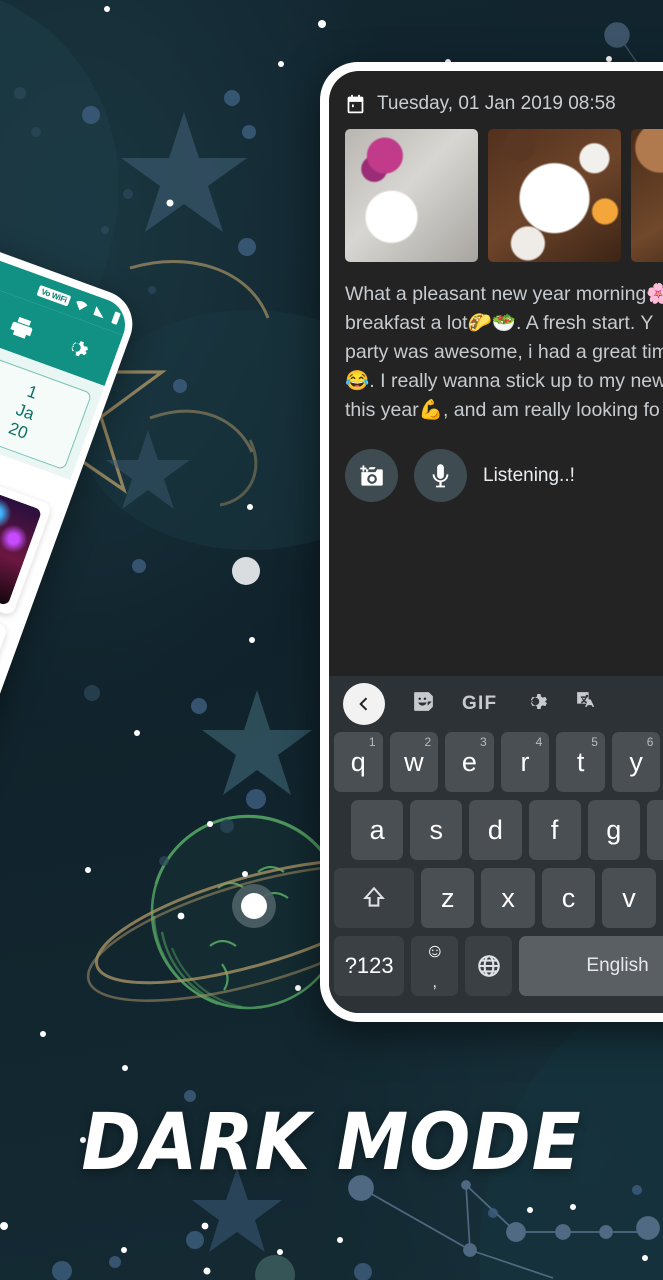  I want to click on shift-arrow-icon, so click(374, 896).